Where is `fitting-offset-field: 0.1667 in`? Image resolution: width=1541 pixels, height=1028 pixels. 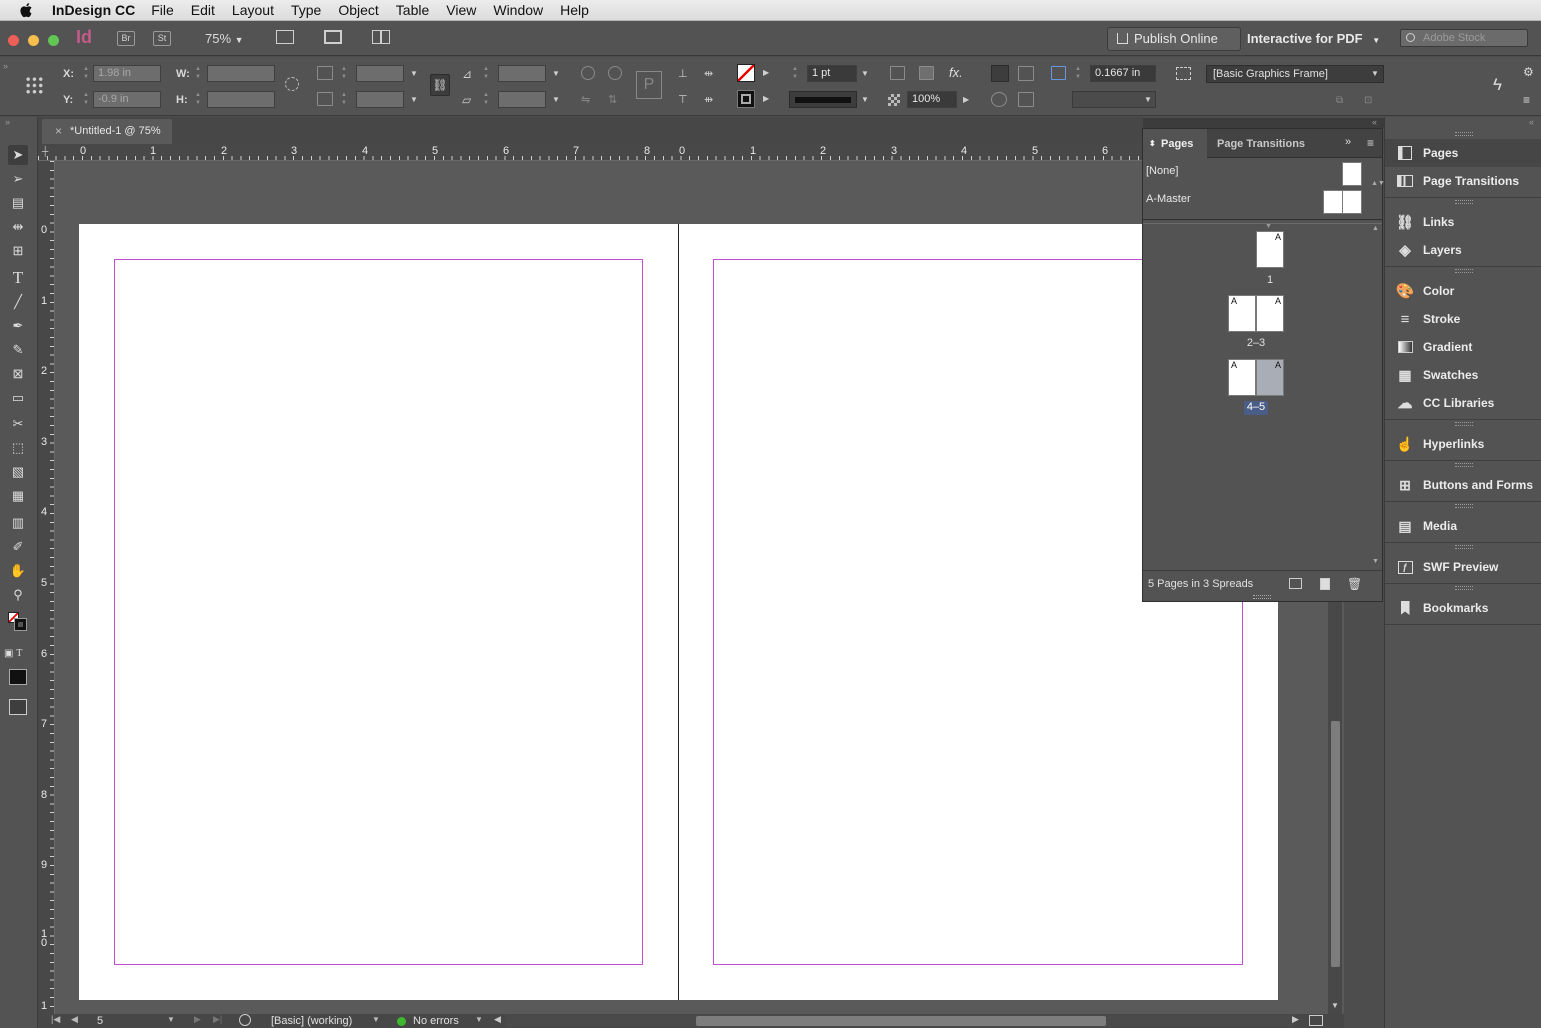
fitting-offset-field: 0.1667 in is located at coordinates (1123, 73).